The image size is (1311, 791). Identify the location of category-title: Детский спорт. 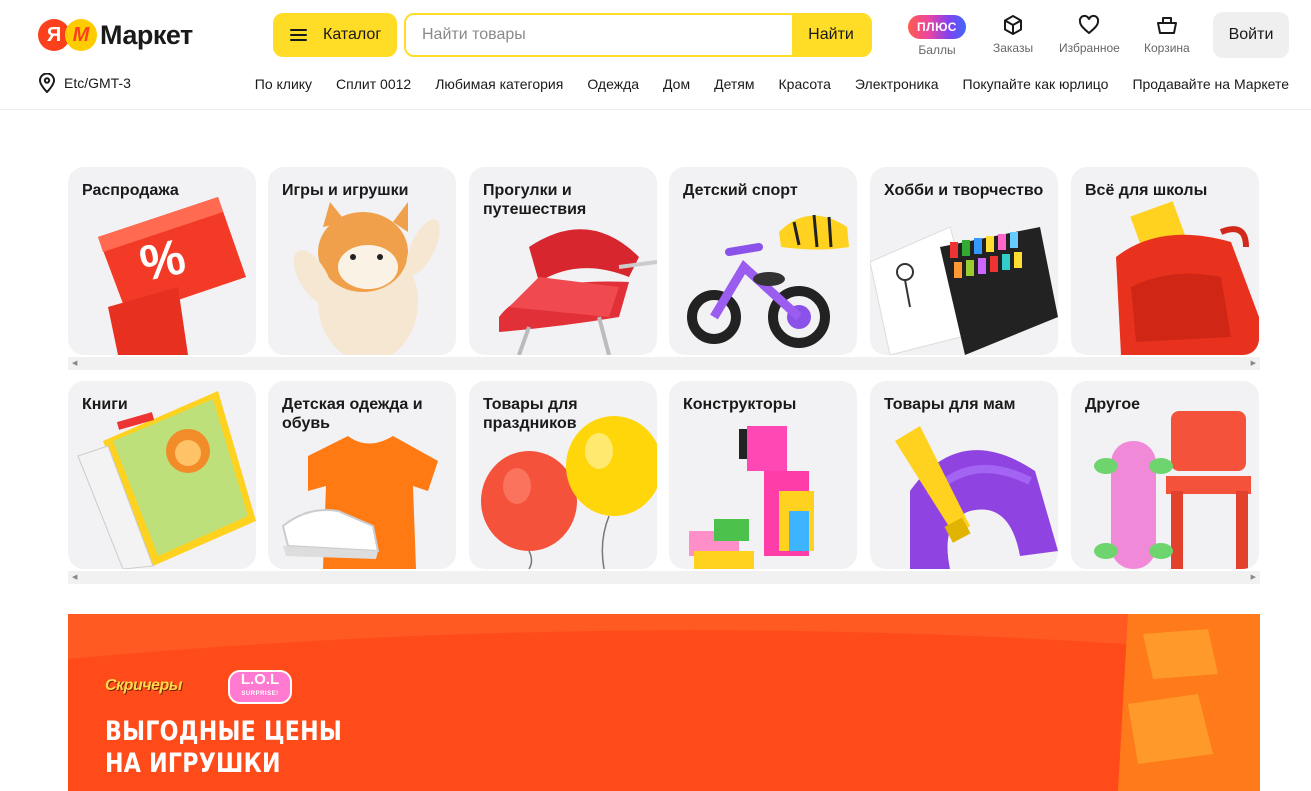
(740, 190).